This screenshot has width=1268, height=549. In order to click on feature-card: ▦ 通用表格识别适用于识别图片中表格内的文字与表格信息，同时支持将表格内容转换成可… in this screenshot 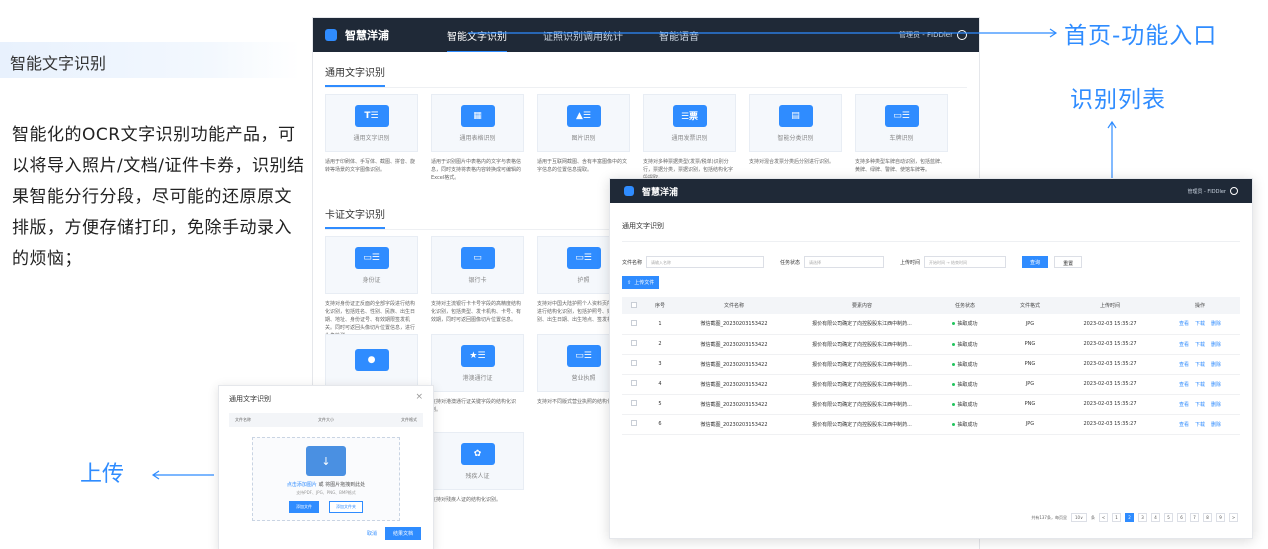, I will do `click(477, 143)`.